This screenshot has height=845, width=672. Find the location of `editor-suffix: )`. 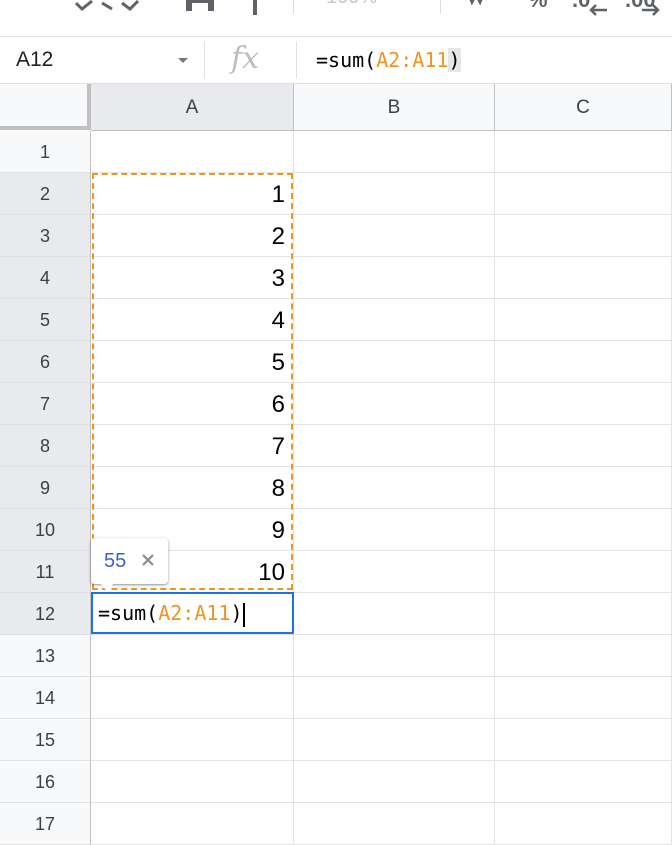

editor-suffix: ) is located at coordinates (236, 613).